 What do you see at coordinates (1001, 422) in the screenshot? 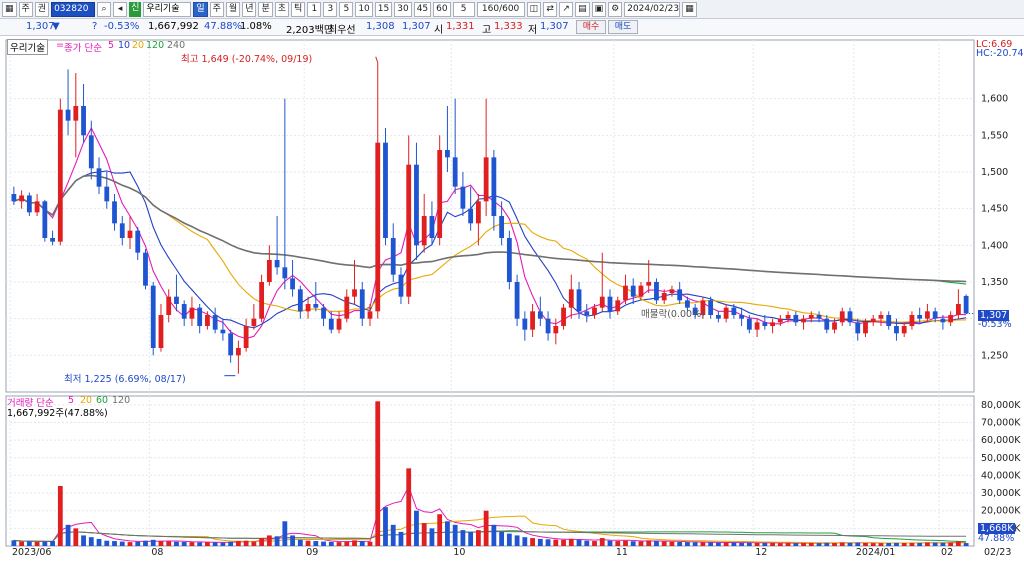
I see `volume-tick-label: 70,000K` at bounding box center [1001, 422].